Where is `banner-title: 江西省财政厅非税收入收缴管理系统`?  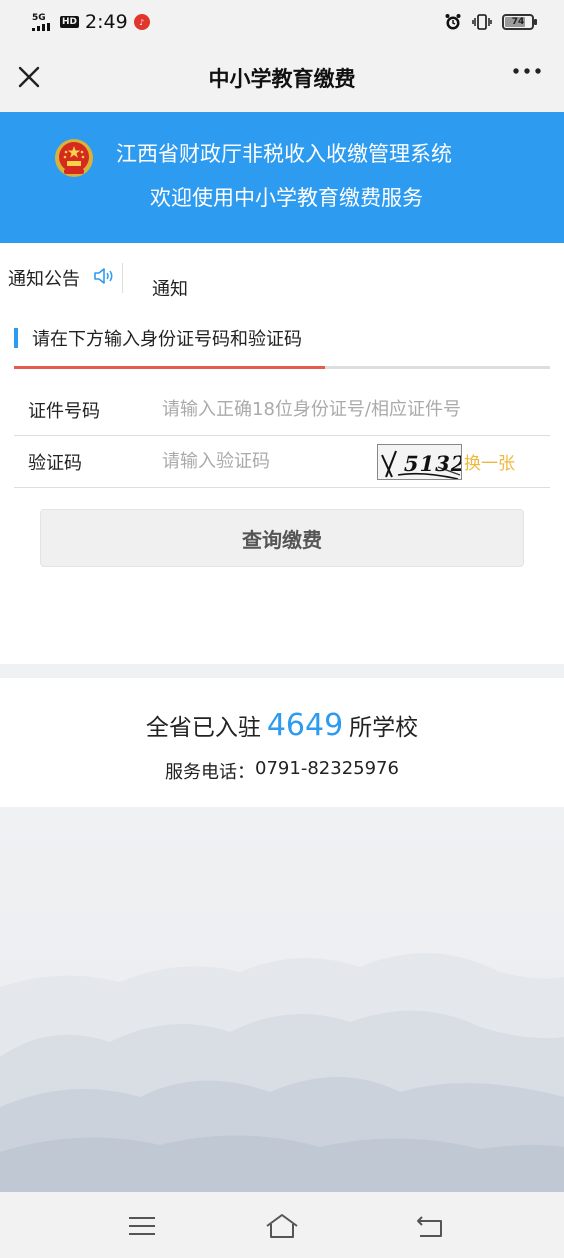
banner-title: 江西省财政厅非税收入收缴管理系统 is located at coordinates (284, 154).